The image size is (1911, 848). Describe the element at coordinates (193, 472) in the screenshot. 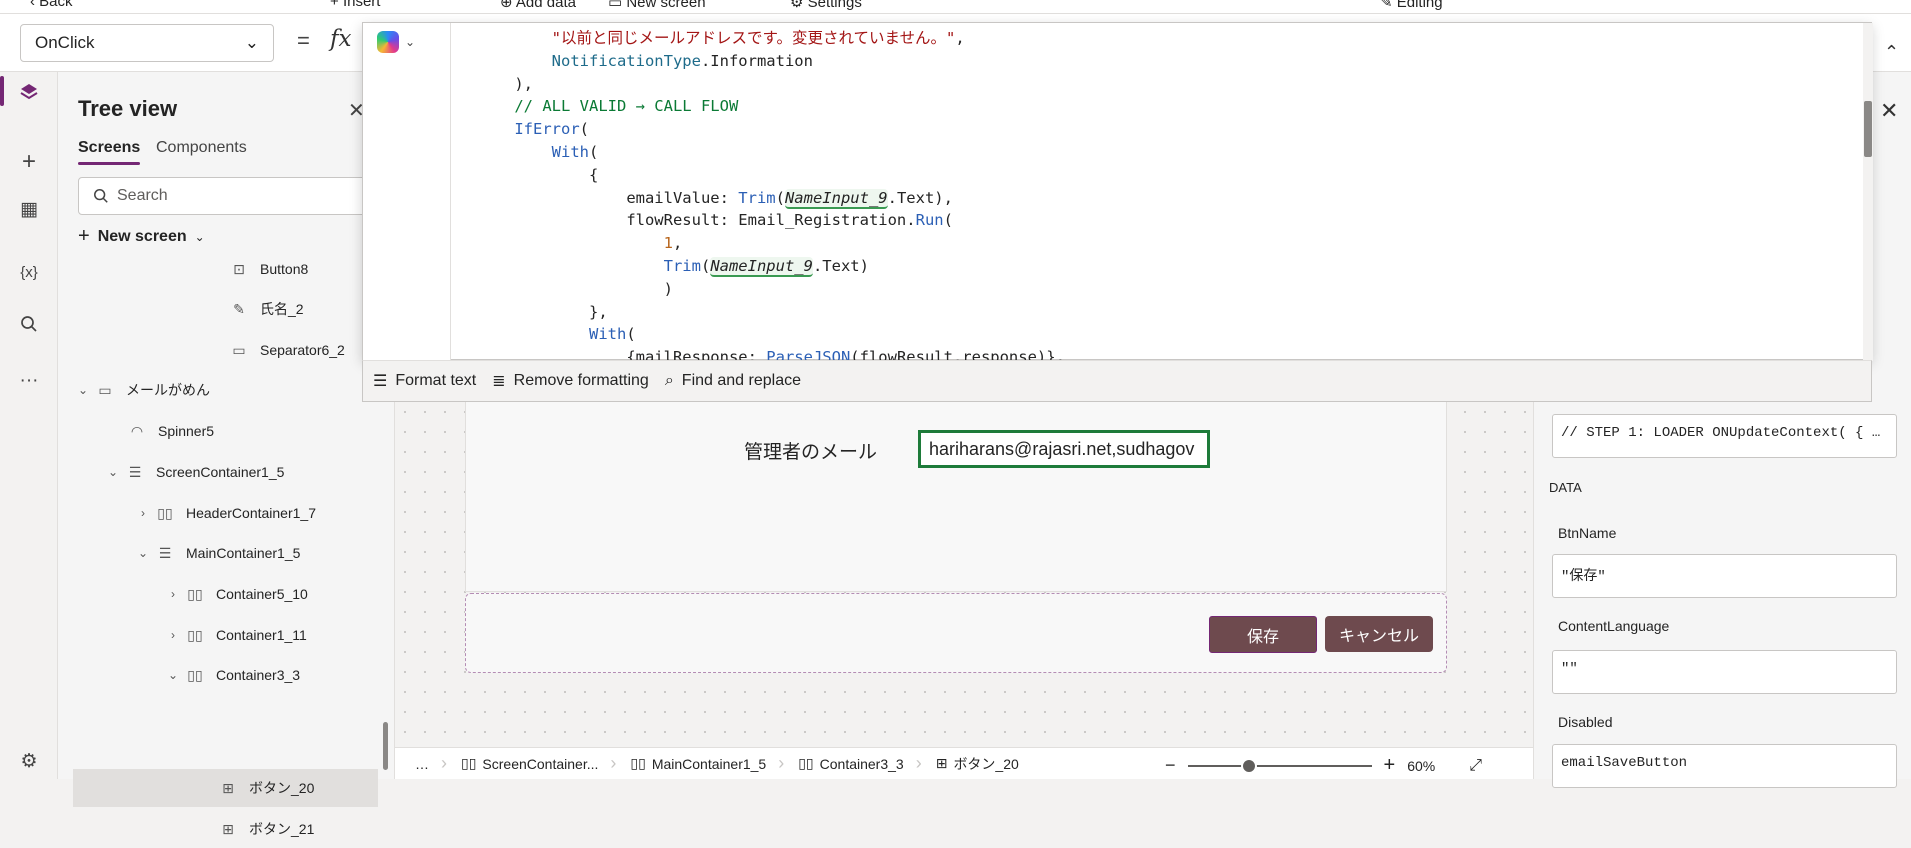

I see `tree-node-screencontainer: ⌄ ☰ ScreenContainer1_5` at that location.